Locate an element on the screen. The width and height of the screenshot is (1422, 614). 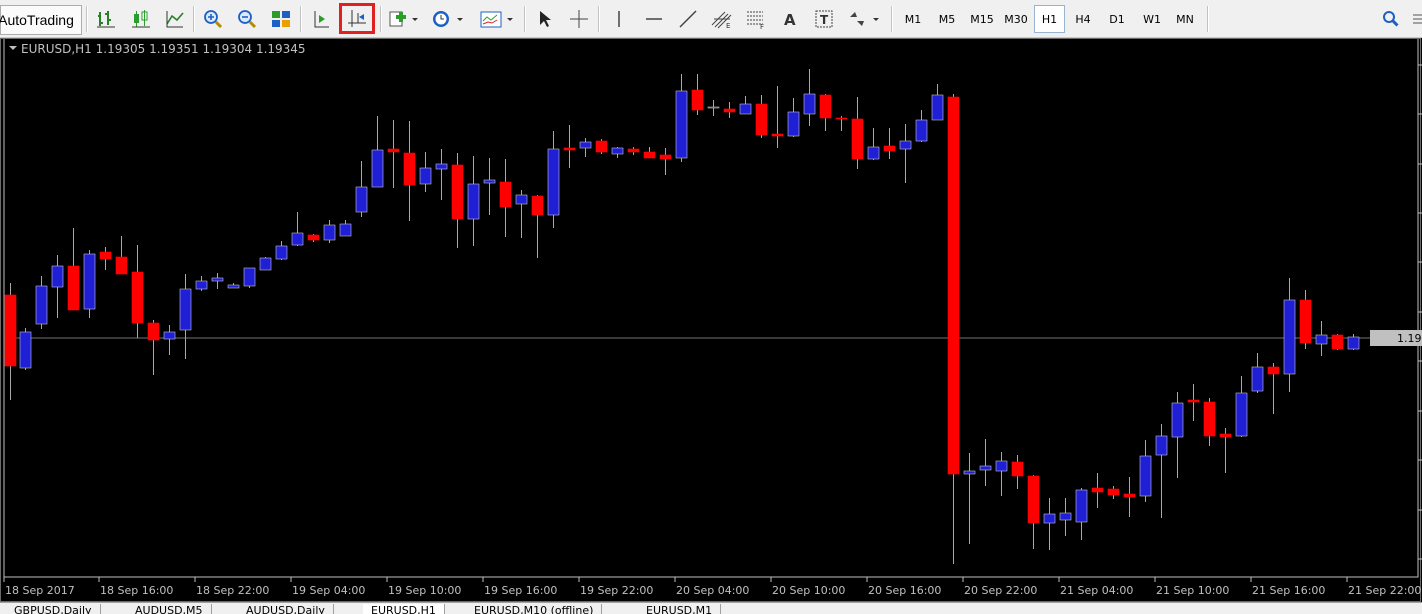
trendline-button is located at coordinates (688, 19).